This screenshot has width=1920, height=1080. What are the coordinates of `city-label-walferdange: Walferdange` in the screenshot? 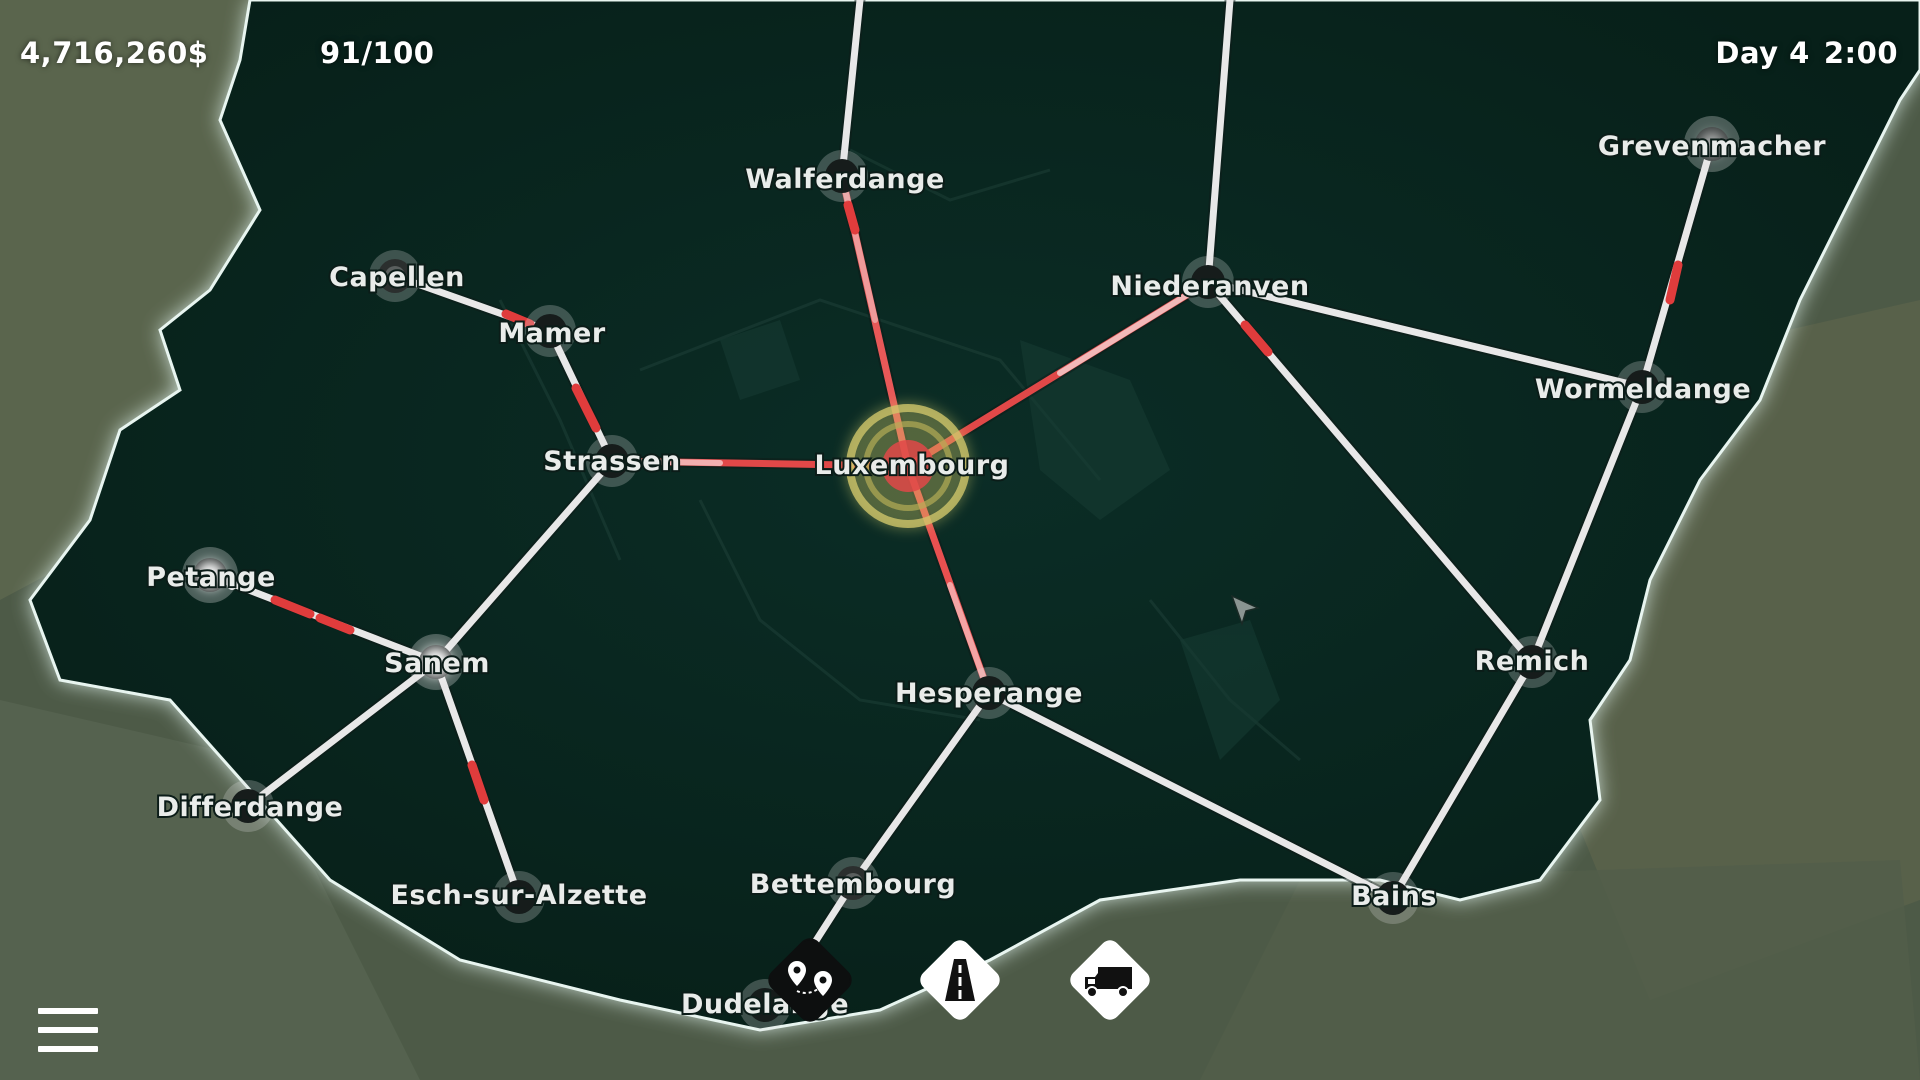 It's located at (845, 179).